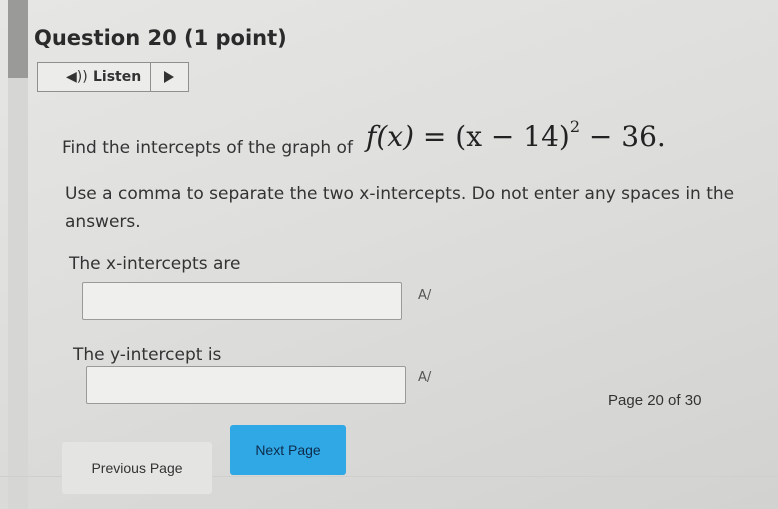  I want to click on x-intercepts-input, so click(242, 301).